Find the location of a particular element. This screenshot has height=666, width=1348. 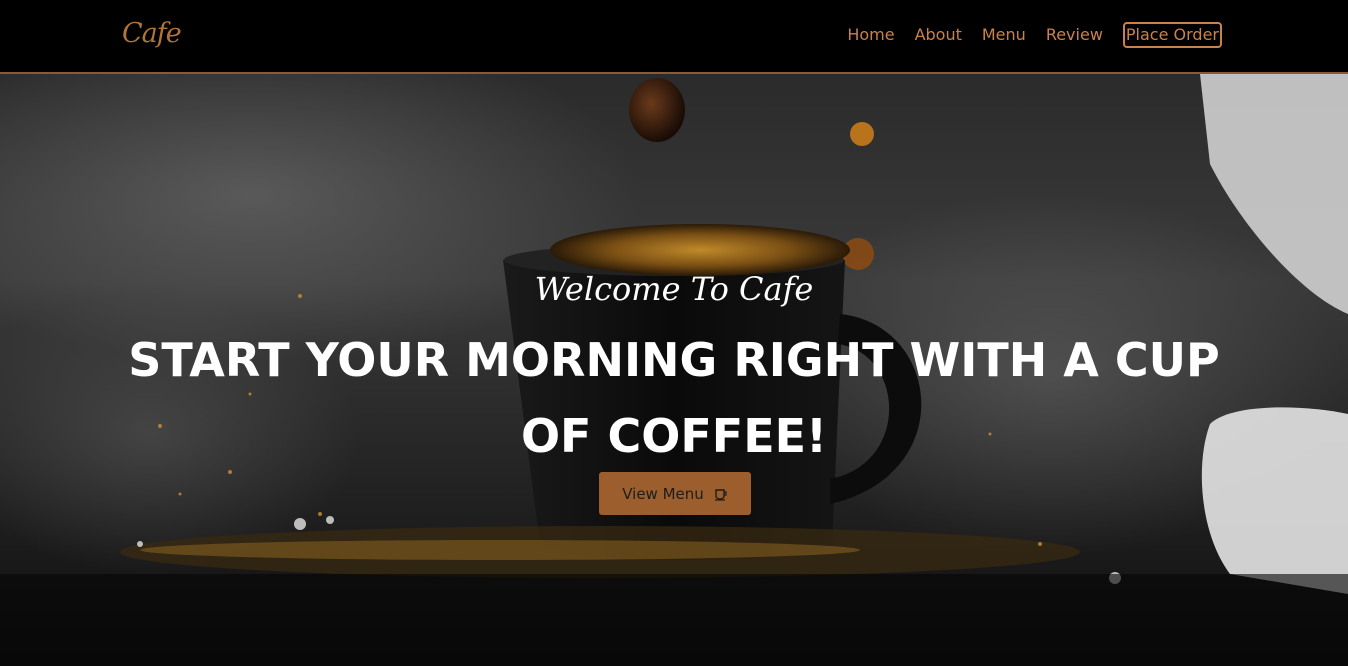

view-menu-button: View Menu is located at coordinates (675, 493).